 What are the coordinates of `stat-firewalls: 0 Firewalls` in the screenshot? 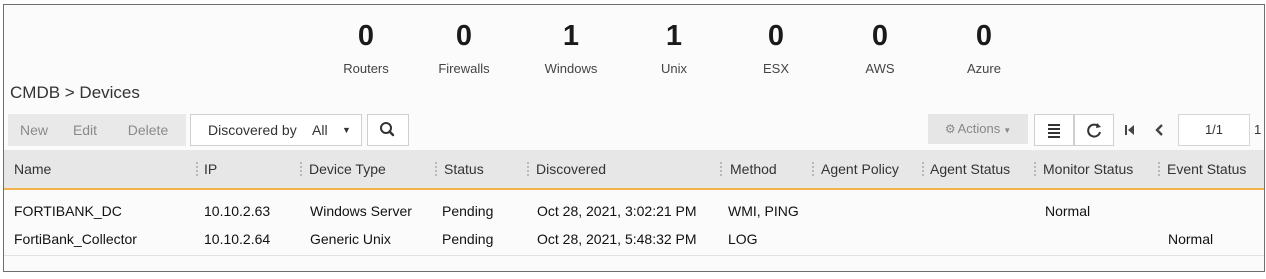 It's located at (464, 46).